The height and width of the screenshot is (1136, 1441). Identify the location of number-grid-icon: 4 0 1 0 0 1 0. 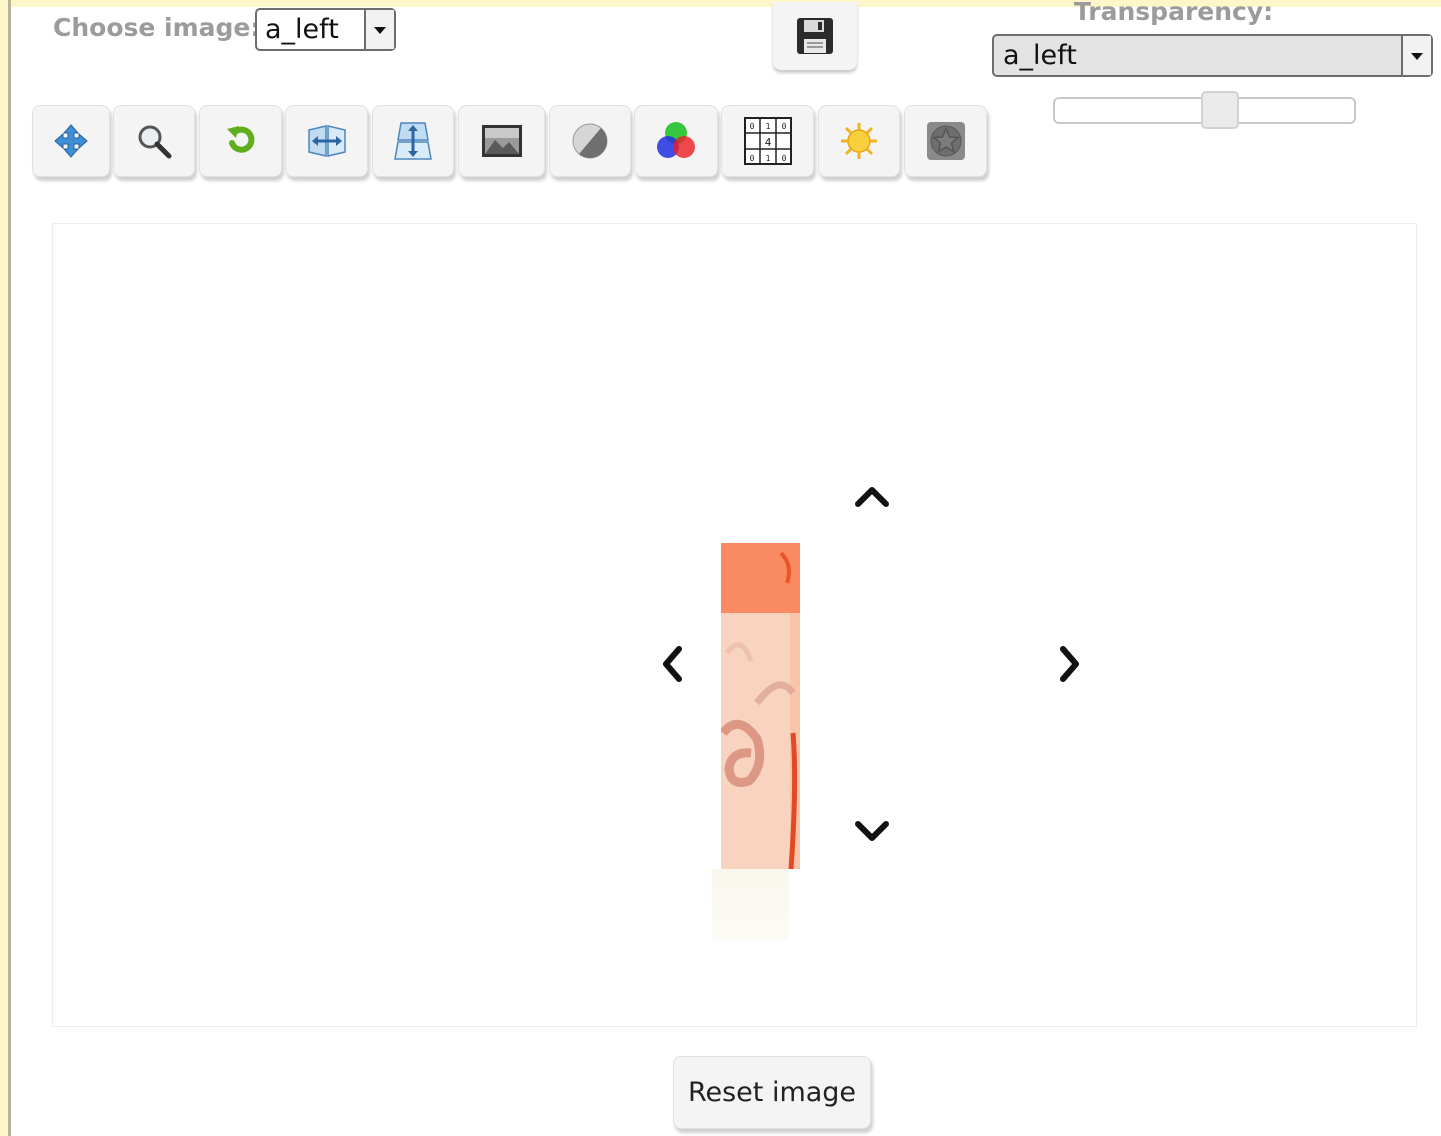
(767, 141).